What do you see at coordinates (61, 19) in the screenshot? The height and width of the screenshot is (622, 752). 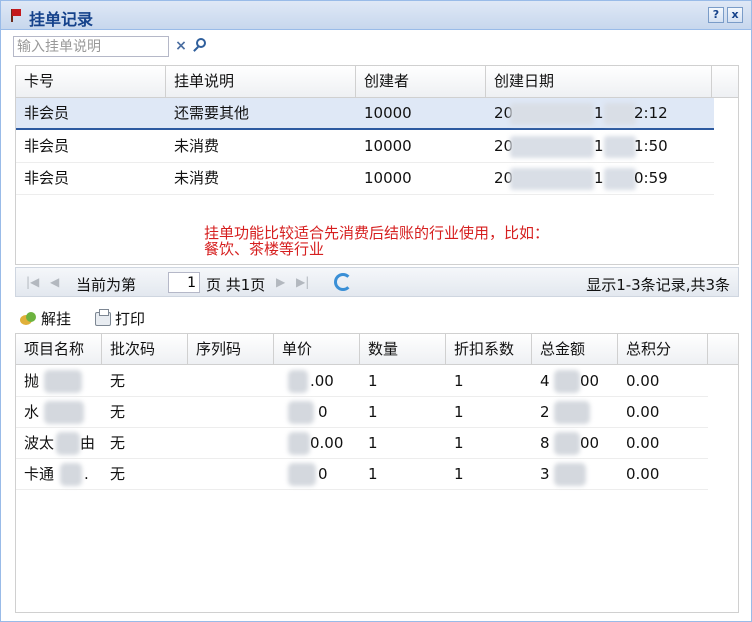 I see `window-title: 挂单记录` at bounding box center [61, 19].